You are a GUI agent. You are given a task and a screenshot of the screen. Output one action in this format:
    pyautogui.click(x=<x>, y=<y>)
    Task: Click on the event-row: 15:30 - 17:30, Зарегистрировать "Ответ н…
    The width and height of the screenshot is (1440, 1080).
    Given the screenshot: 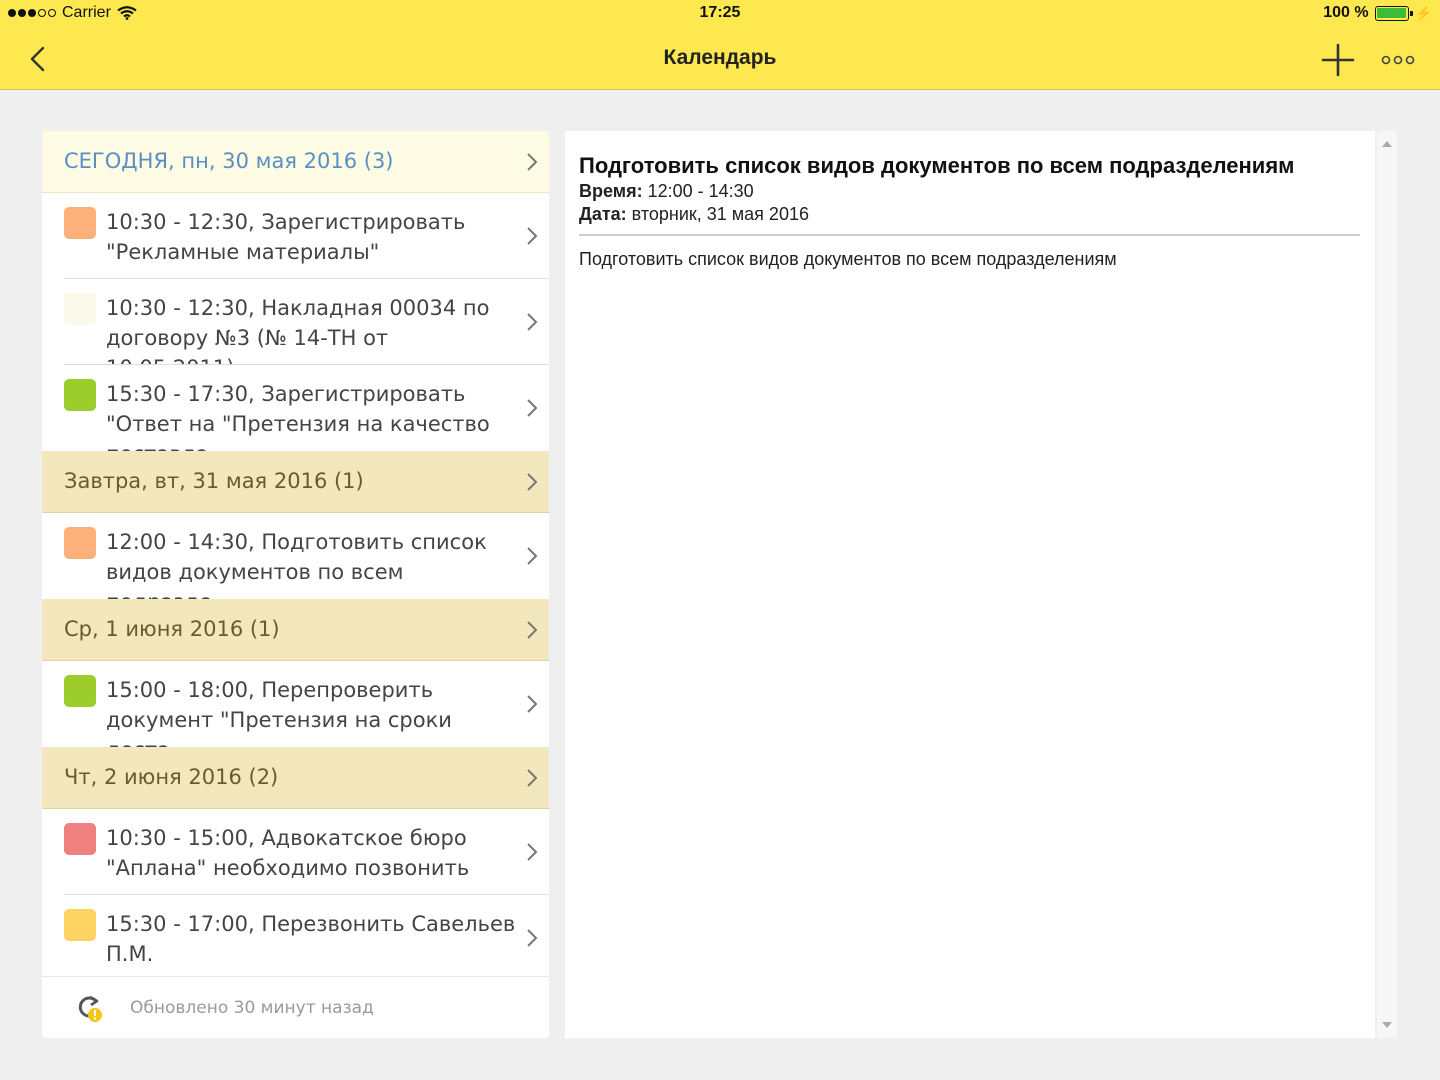 What is the action you would take?
    pyautogui.click(x=295, y=415)
    